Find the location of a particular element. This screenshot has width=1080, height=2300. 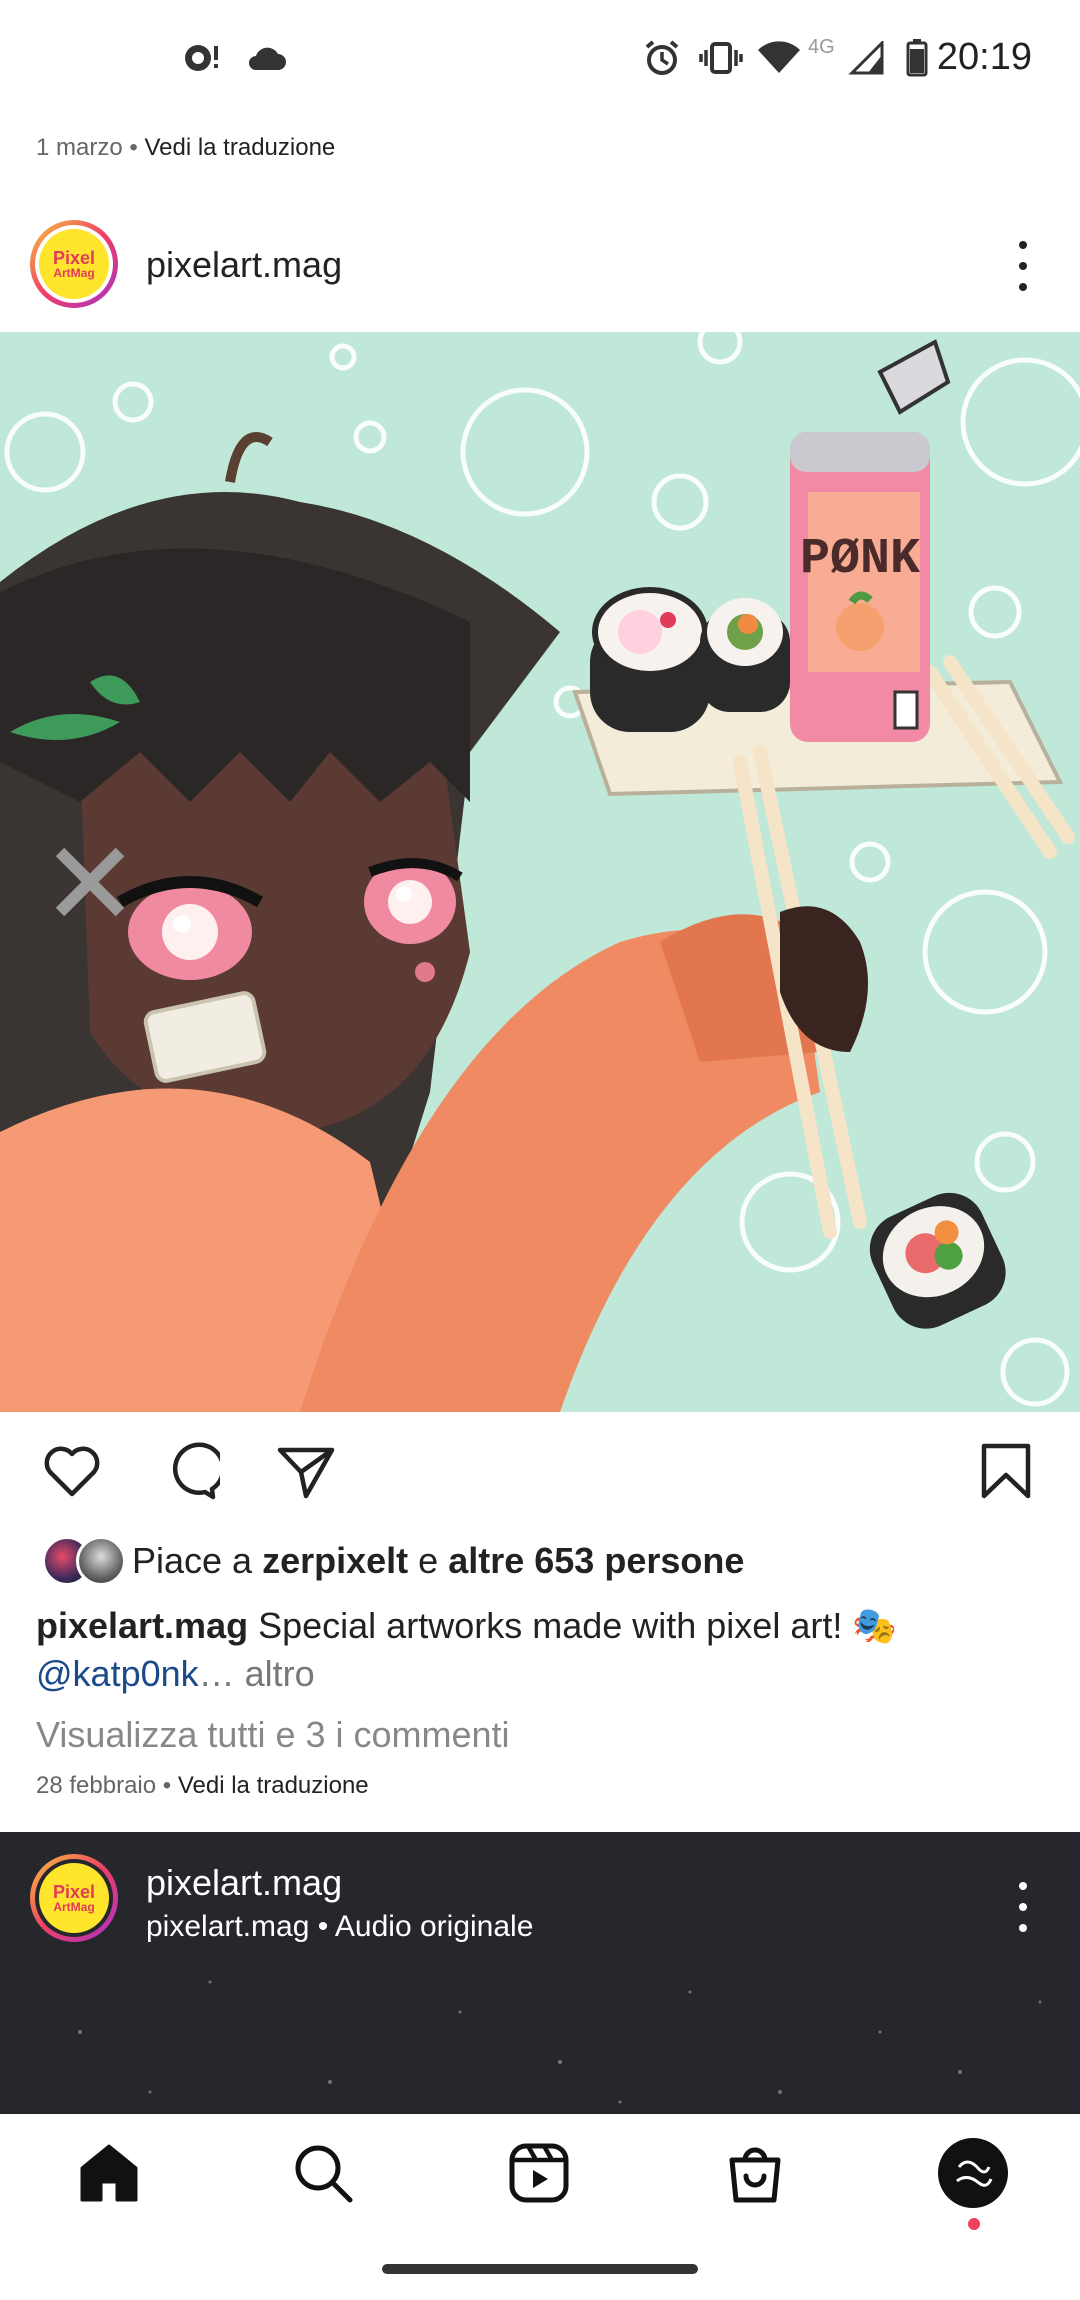

post-options-button is located at coordinates (1023, 266).